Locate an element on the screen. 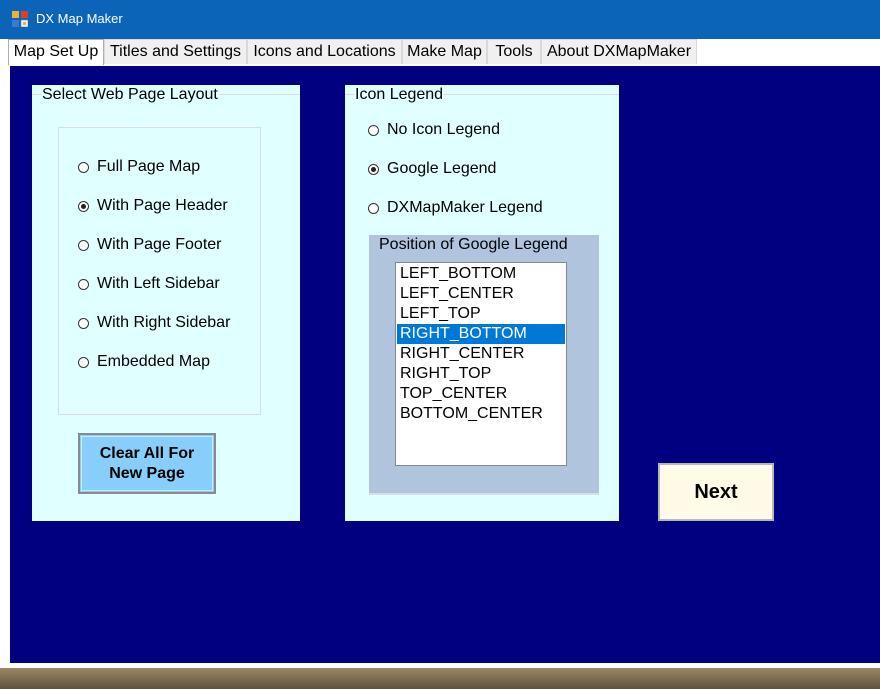 The image size is (880, 689). radio-embedded-map: Embedded Map is located at coordinates (144, 362).